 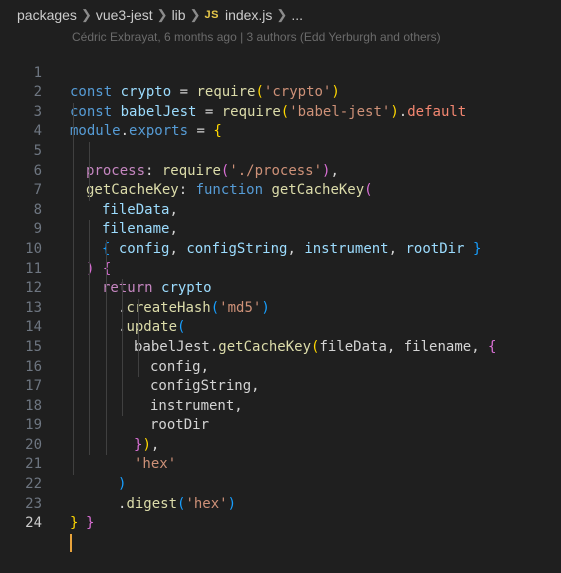 I want to click on code-line: 4 process: require('./process'),, so click(x=280, y=140).